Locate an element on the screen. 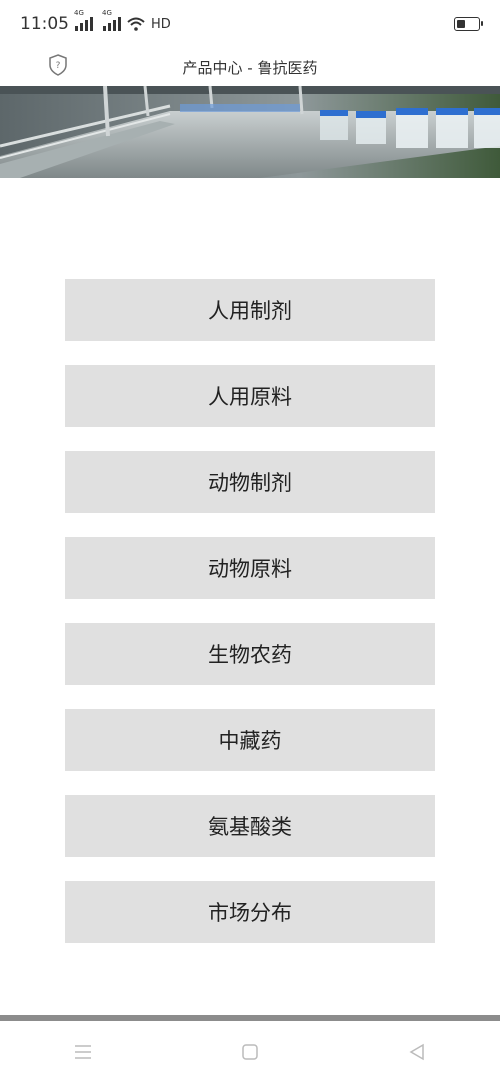  page-title: 产品中心 - 鲁抗医药 is located at coordinates (250, 67).